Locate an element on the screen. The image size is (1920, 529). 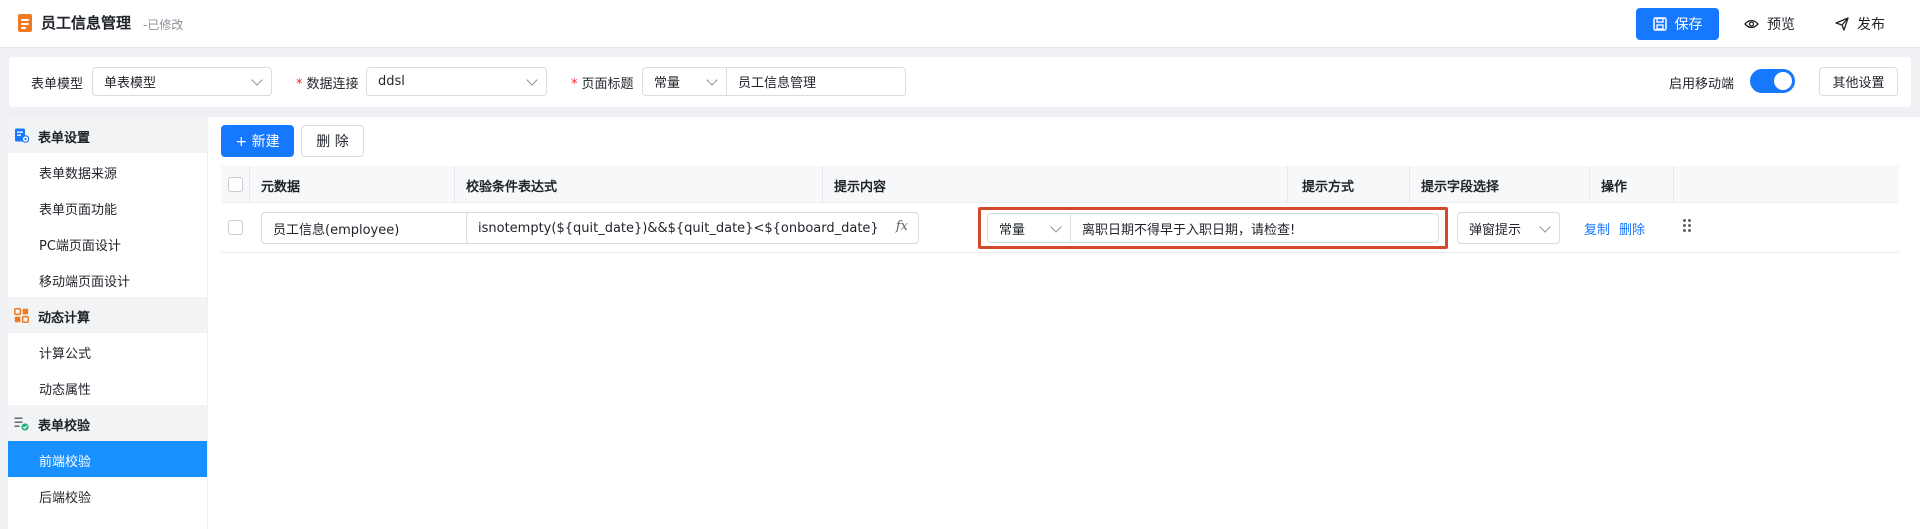
top-bar: 员工信息管理 -已修改 保存 预览 发布 is located at coordinates (960, 24).